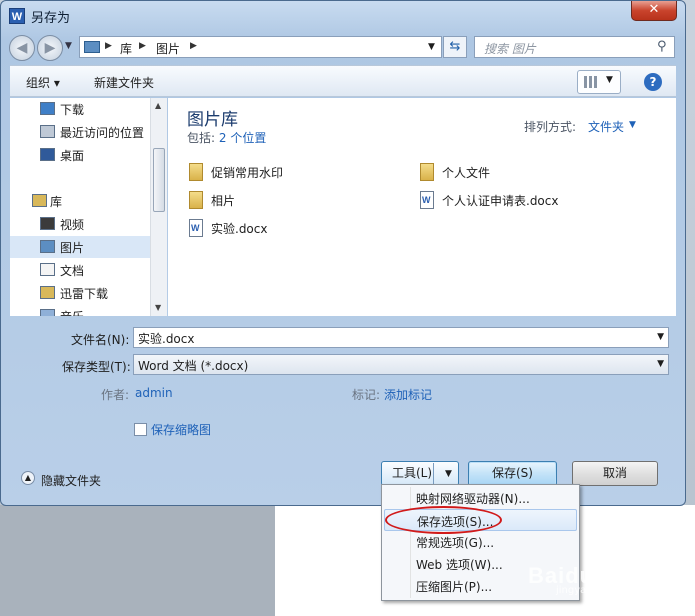 Image resolution: width=695 pixels, height=616 pixels. I want to click on sidebar-item-label: 库, so click(56, 202).